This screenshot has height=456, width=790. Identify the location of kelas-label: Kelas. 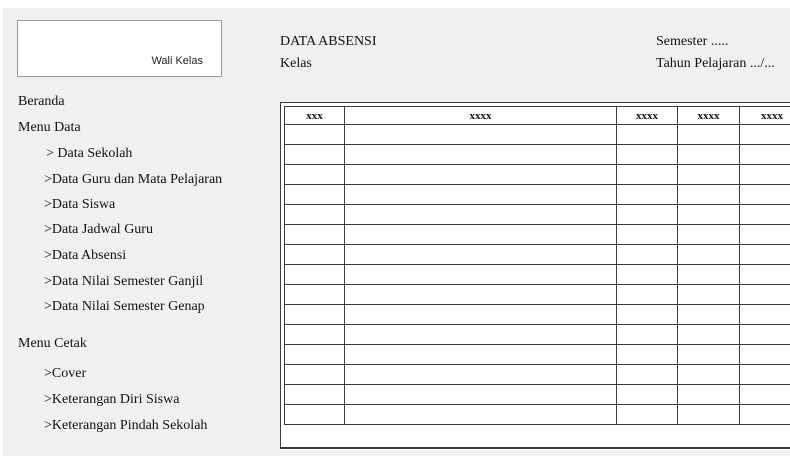
(296, 63).